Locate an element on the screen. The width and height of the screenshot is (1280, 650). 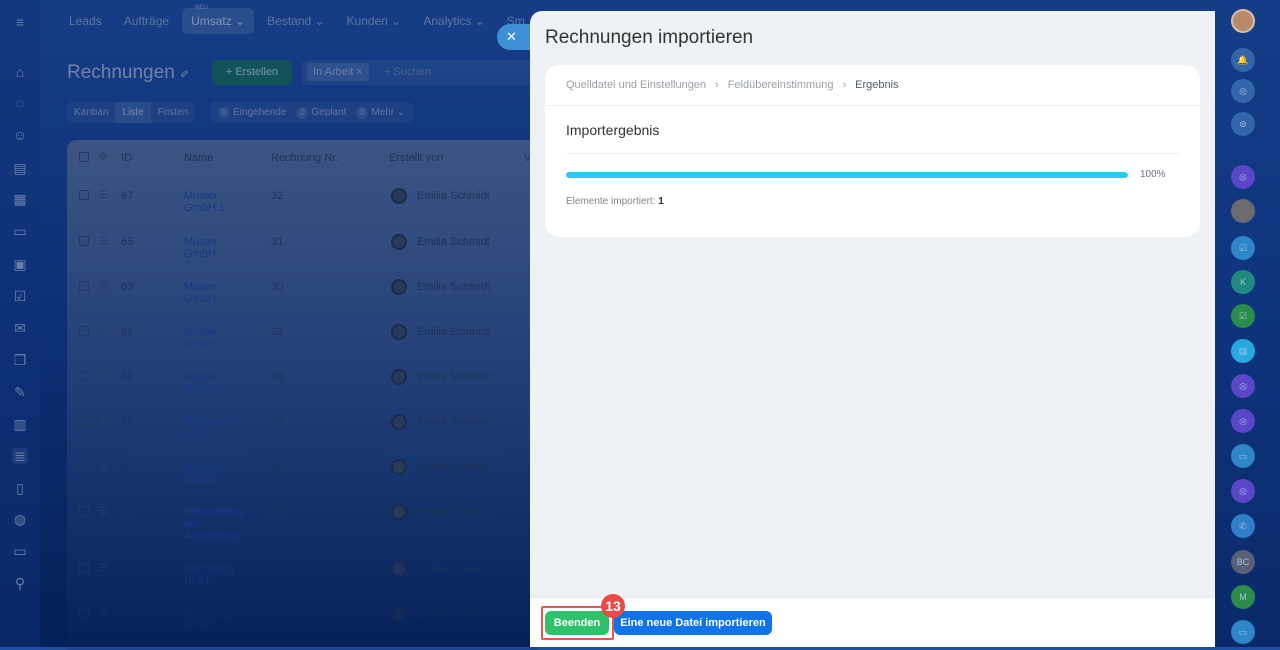
monitor-icon: ▣ is located at coordinates (20, 264).